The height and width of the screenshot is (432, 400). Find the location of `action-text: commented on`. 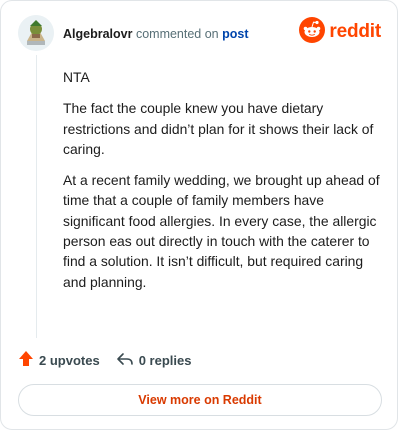

action-text: commented on is located at coordinates (177, 34).